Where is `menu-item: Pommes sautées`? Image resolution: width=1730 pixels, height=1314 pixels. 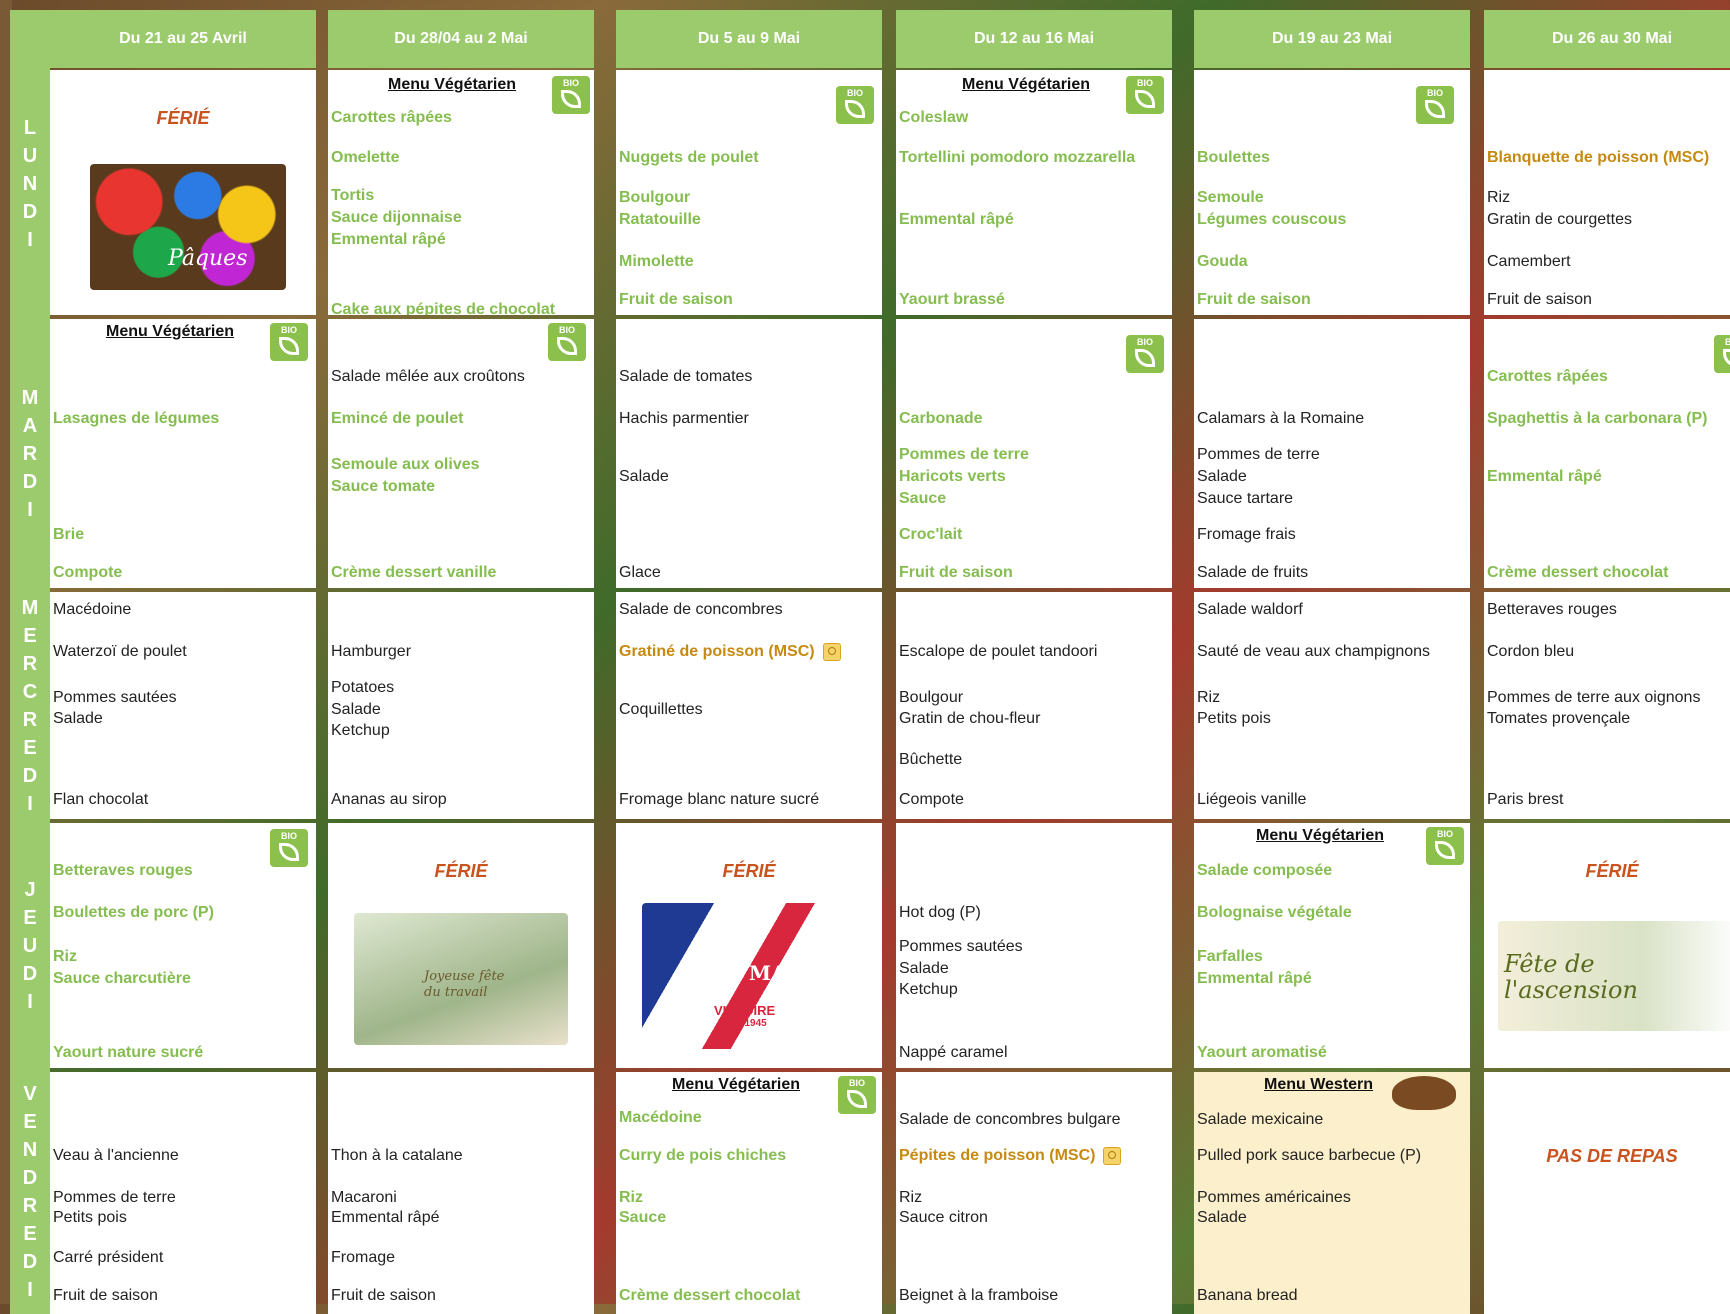
menu-item: Pommes sautées is located at coordinates (961, 946).